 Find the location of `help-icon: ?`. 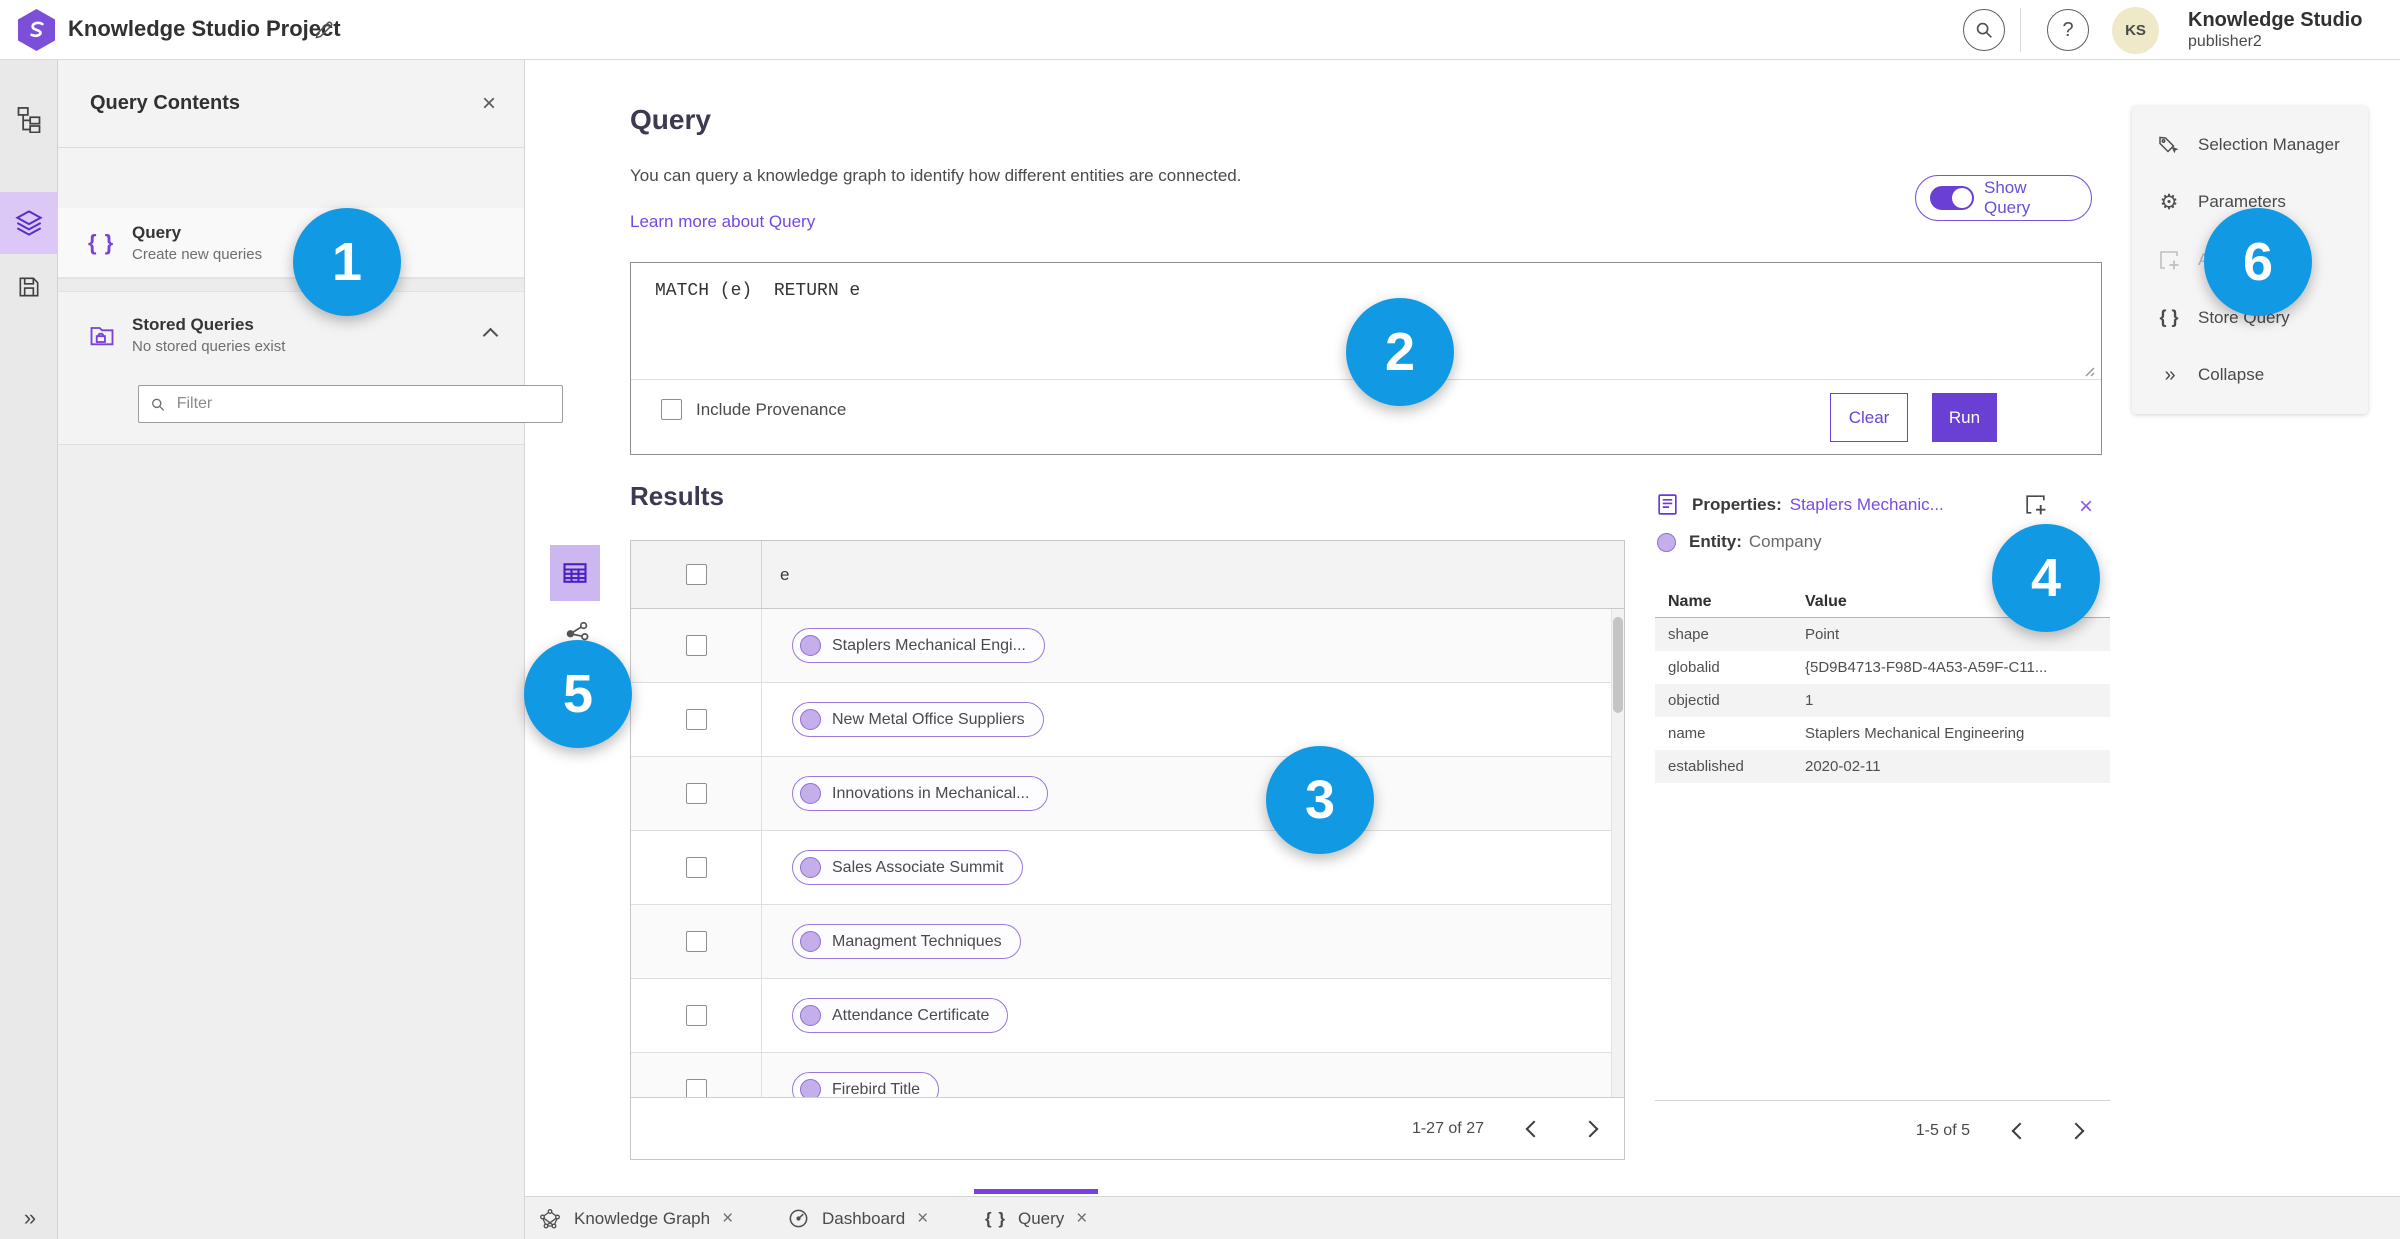

help-icon: ? is located at coordinates (2068, 29).